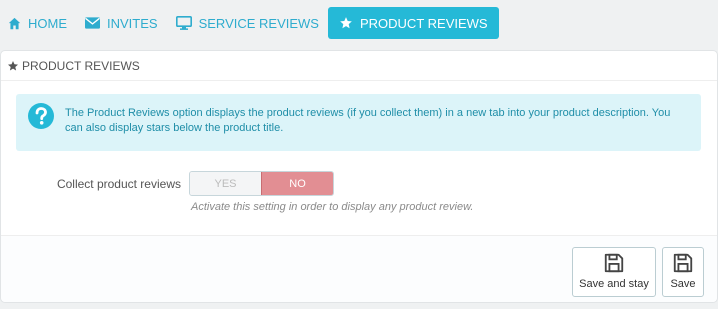 The width and height of the screenshot is (718, 309). Describe the element at coordinates (225, 183) in the screenshot. I see `switch-yes-option: YES` at that location.